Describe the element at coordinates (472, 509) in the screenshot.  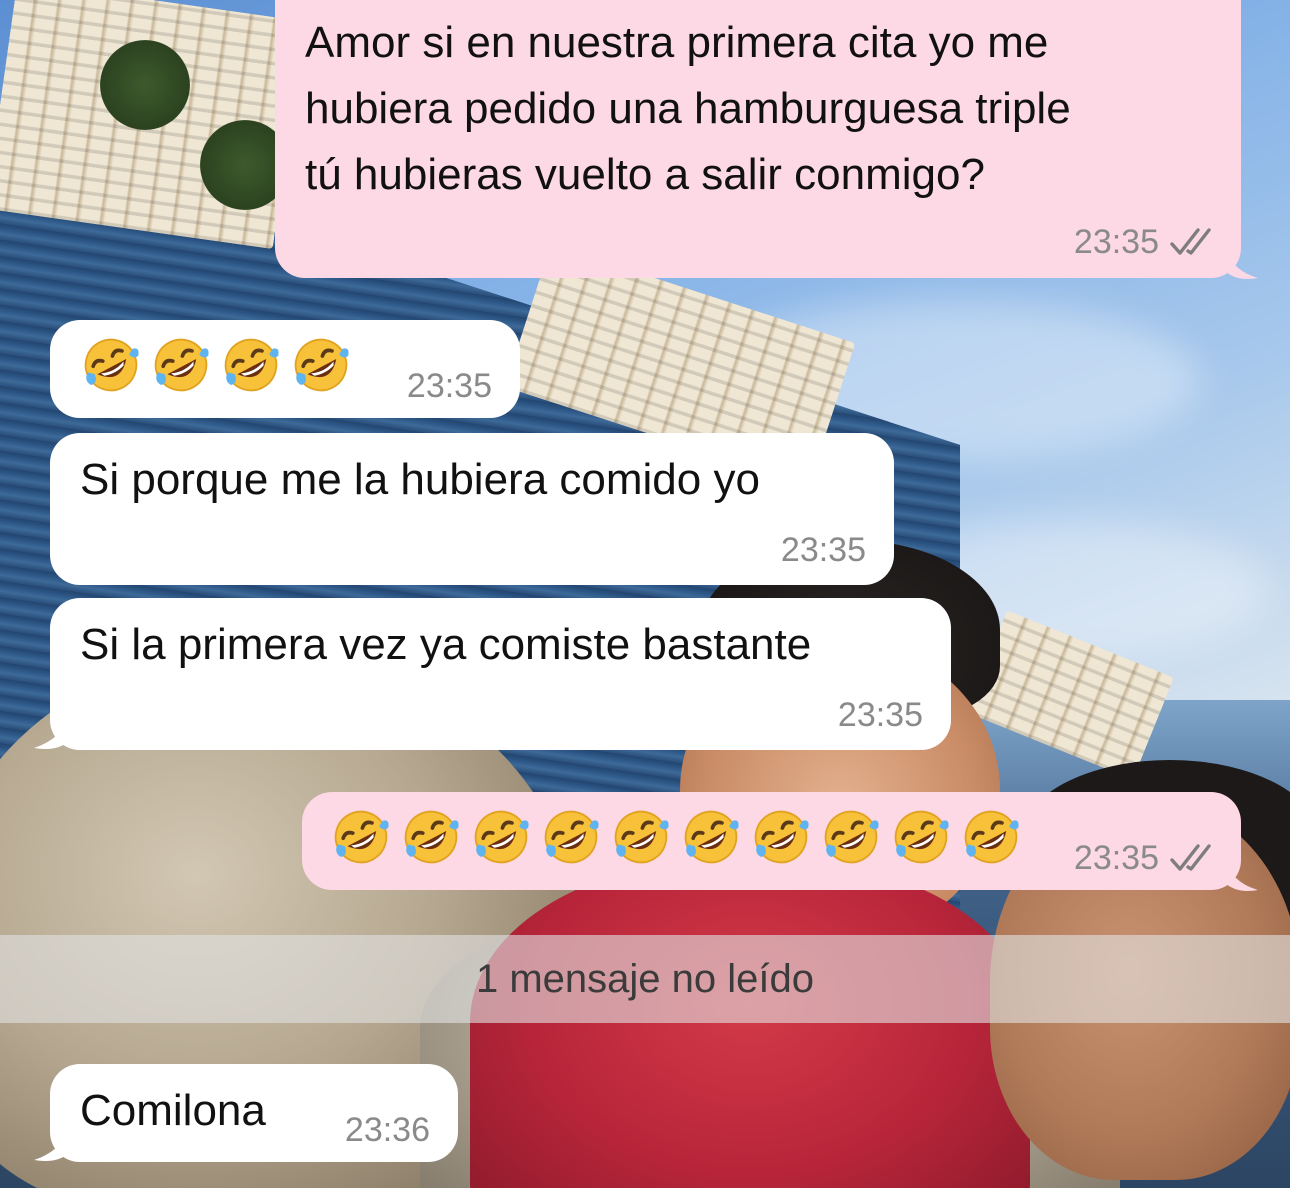
I see `message-bubble-incoming: Si porque me la hubiera comido yo 23:35` at that location.